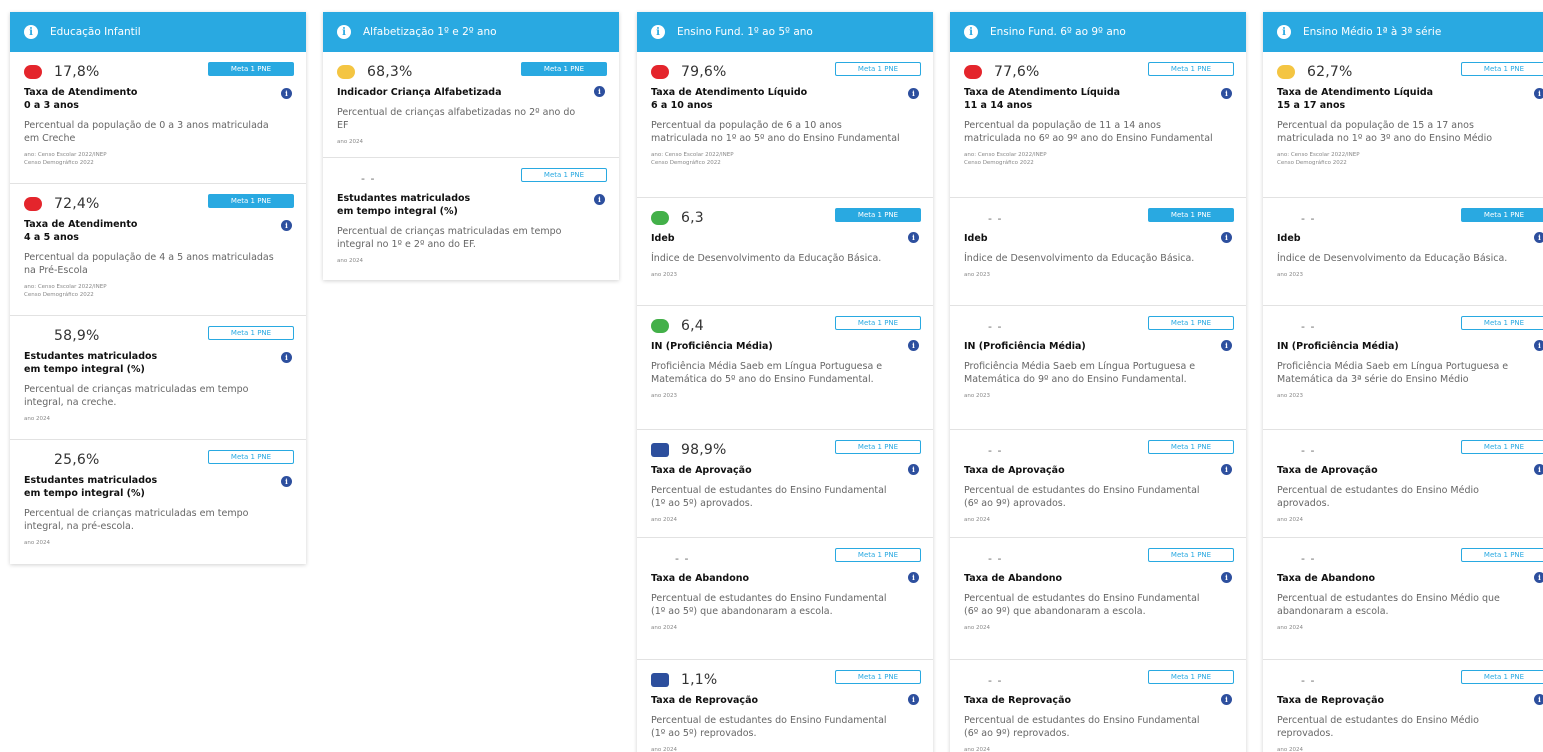 This screenshot has height=752, width=1543. I want to click on column-header: i Ensino Fund. 1º ao 5º ano, so click(785, 32).